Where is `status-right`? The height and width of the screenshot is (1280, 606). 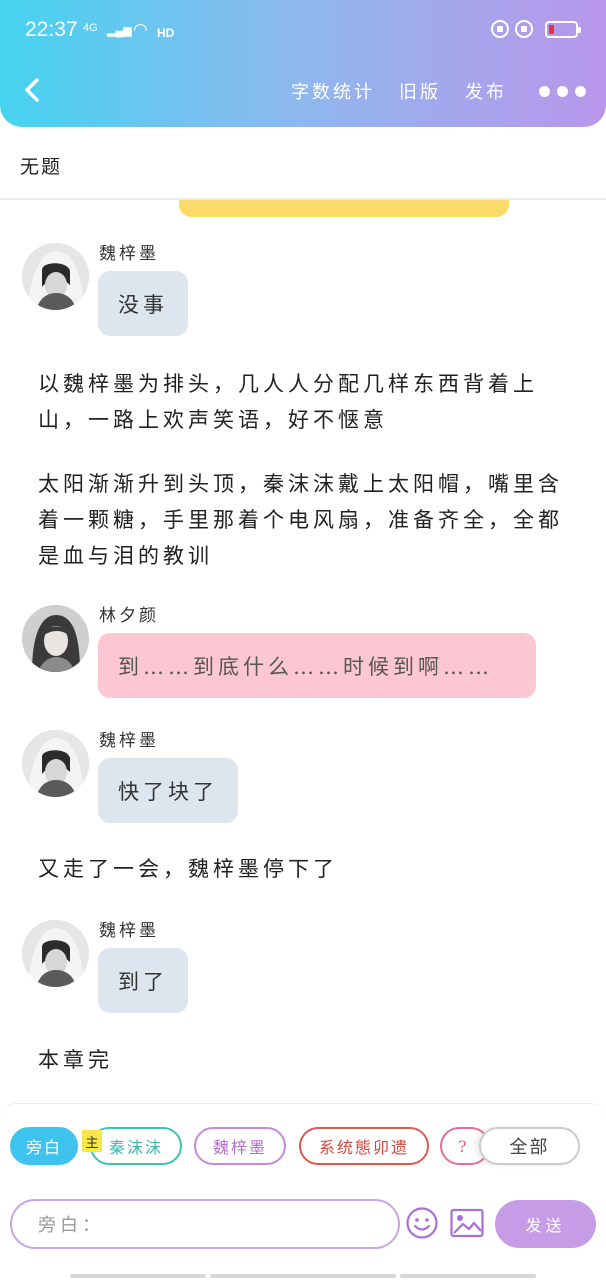 status-right is located at coordinates (536, 29).